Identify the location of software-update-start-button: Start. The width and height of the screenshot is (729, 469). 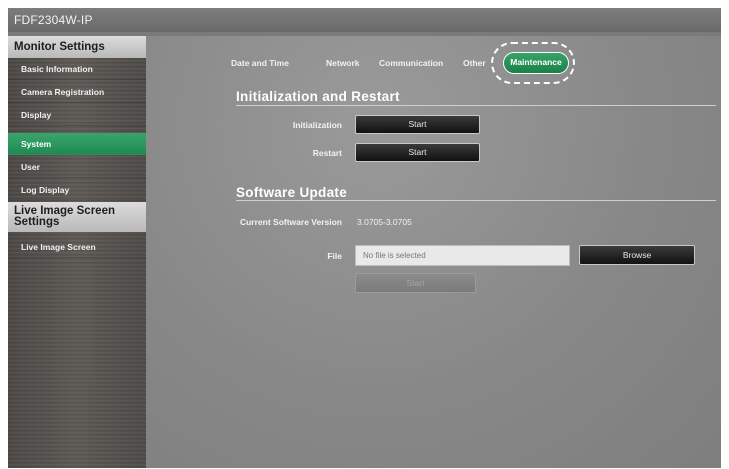
(415, 283).